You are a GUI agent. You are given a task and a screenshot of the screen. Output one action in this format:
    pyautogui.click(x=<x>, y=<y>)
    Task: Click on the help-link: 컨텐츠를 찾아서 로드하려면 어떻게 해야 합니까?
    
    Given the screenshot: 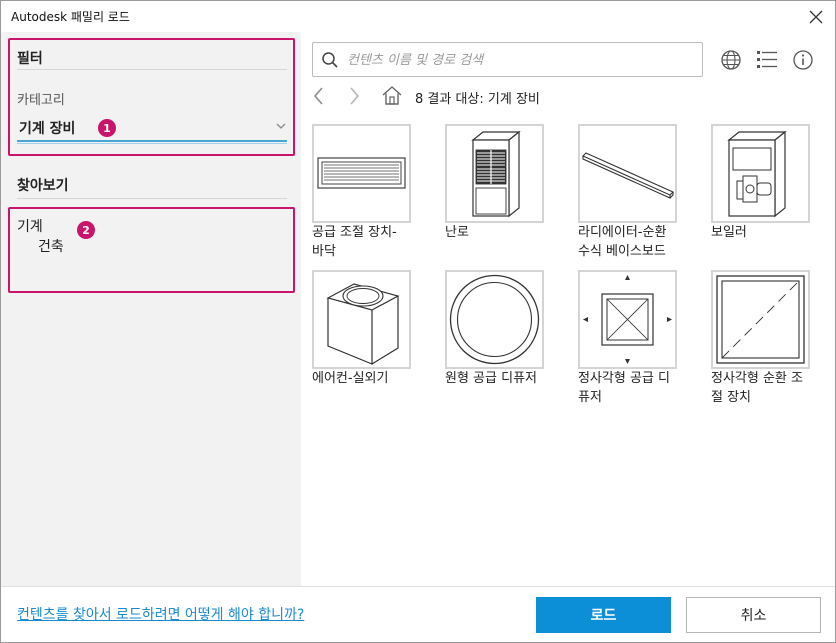 What is the action you would take?
    pyautogui.click(x=160, y=614)
    